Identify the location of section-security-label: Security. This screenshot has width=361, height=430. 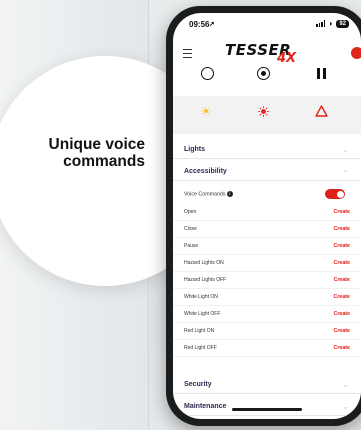
(198, 384).